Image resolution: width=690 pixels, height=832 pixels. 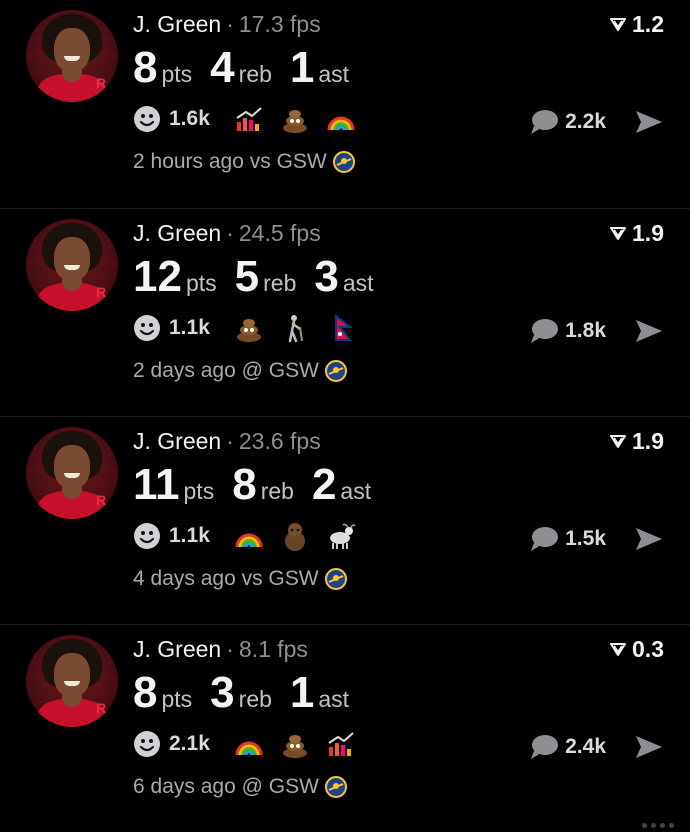 I want to click on chewbacca-icon, so click(x=295, y=536).